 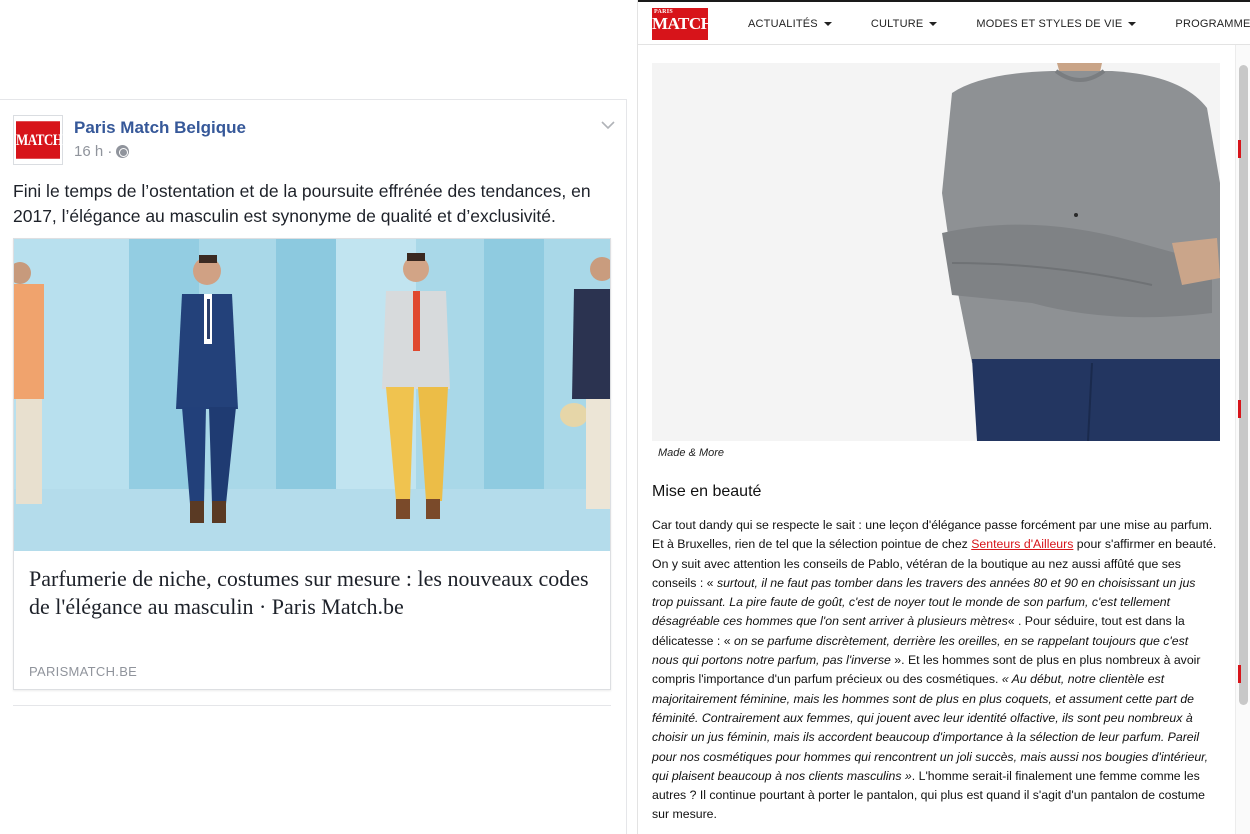 I want to click on link-preview-domain: PARISMATCH.BE, so click(x=83, y=671).